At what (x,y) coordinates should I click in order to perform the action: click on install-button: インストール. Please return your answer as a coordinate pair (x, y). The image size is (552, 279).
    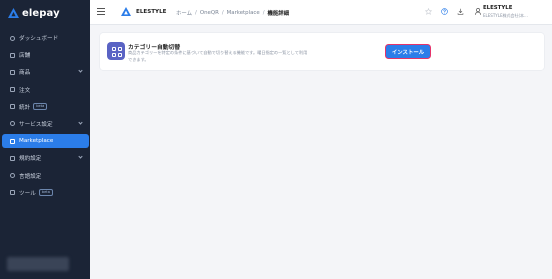
    Looking at the image, I should click on (408, 51).